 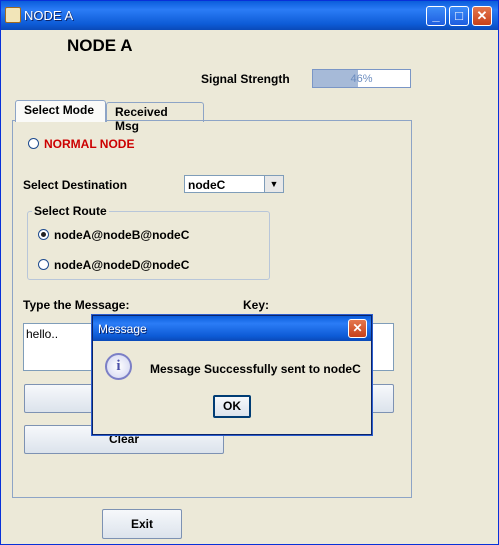 I want to click on route-option-2-label: nodeA@nodeD@nodeC, so click(x=122, y=265).